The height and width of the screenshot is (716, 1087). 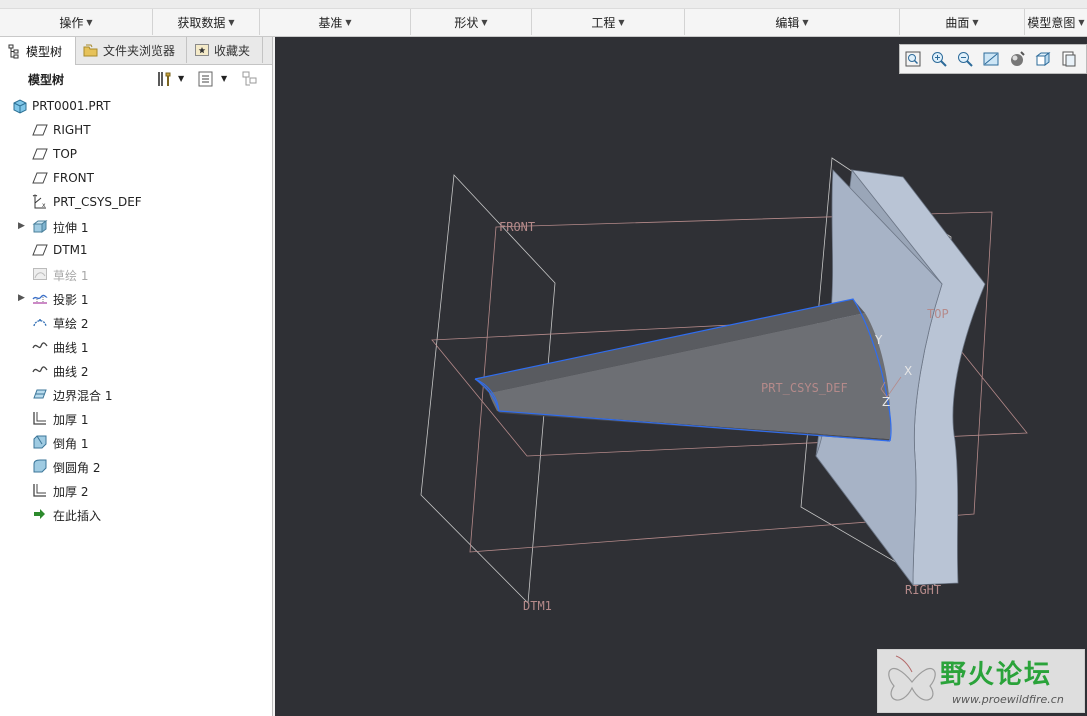 What do you see at coordinates (71, 420) in the screenshot?
I see `tree-item-label: 加厚 1` at bounding box center [71, 420].